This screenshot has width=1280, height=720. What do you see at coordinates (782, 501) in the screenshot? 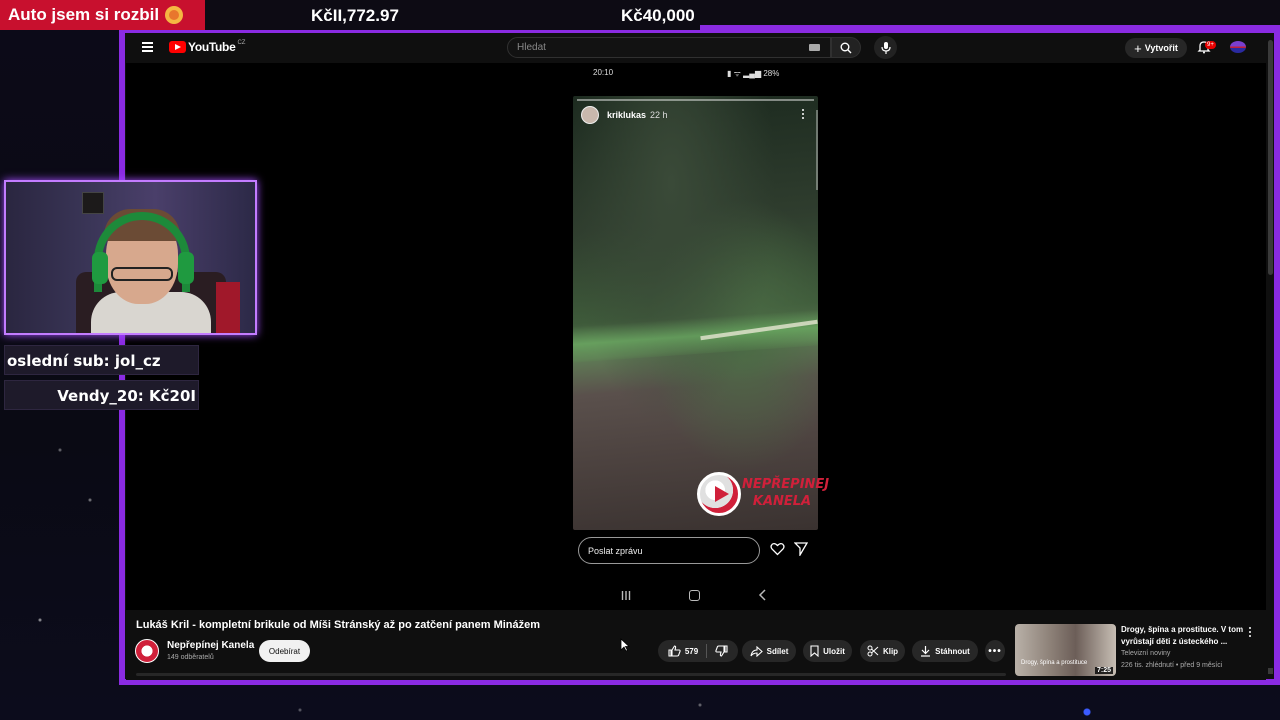
I see `watermark-line-2: KANELA` at bounding box center [782, 501].